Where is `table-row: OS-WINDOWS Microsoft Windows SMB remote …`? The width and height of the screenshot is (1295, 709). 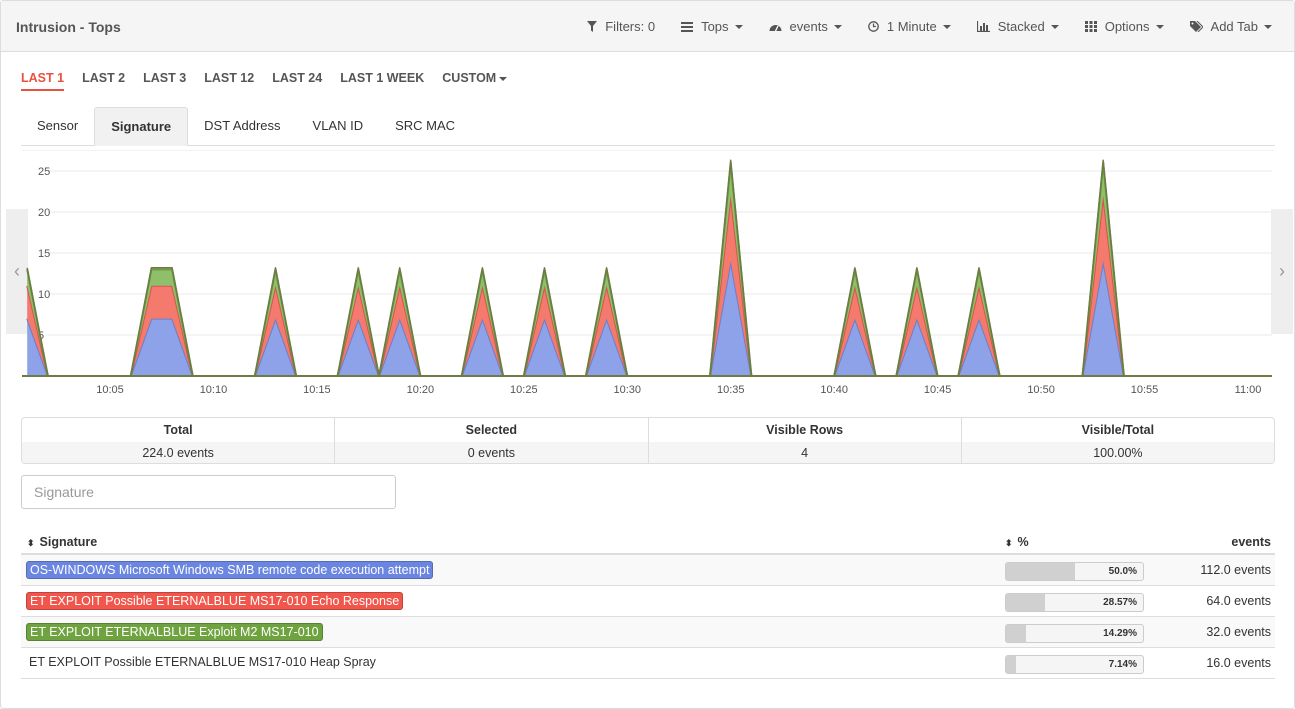
table-row: OS-WINDOWS Microsoft Windows SMB remote … is located at coordinates (648, 570).